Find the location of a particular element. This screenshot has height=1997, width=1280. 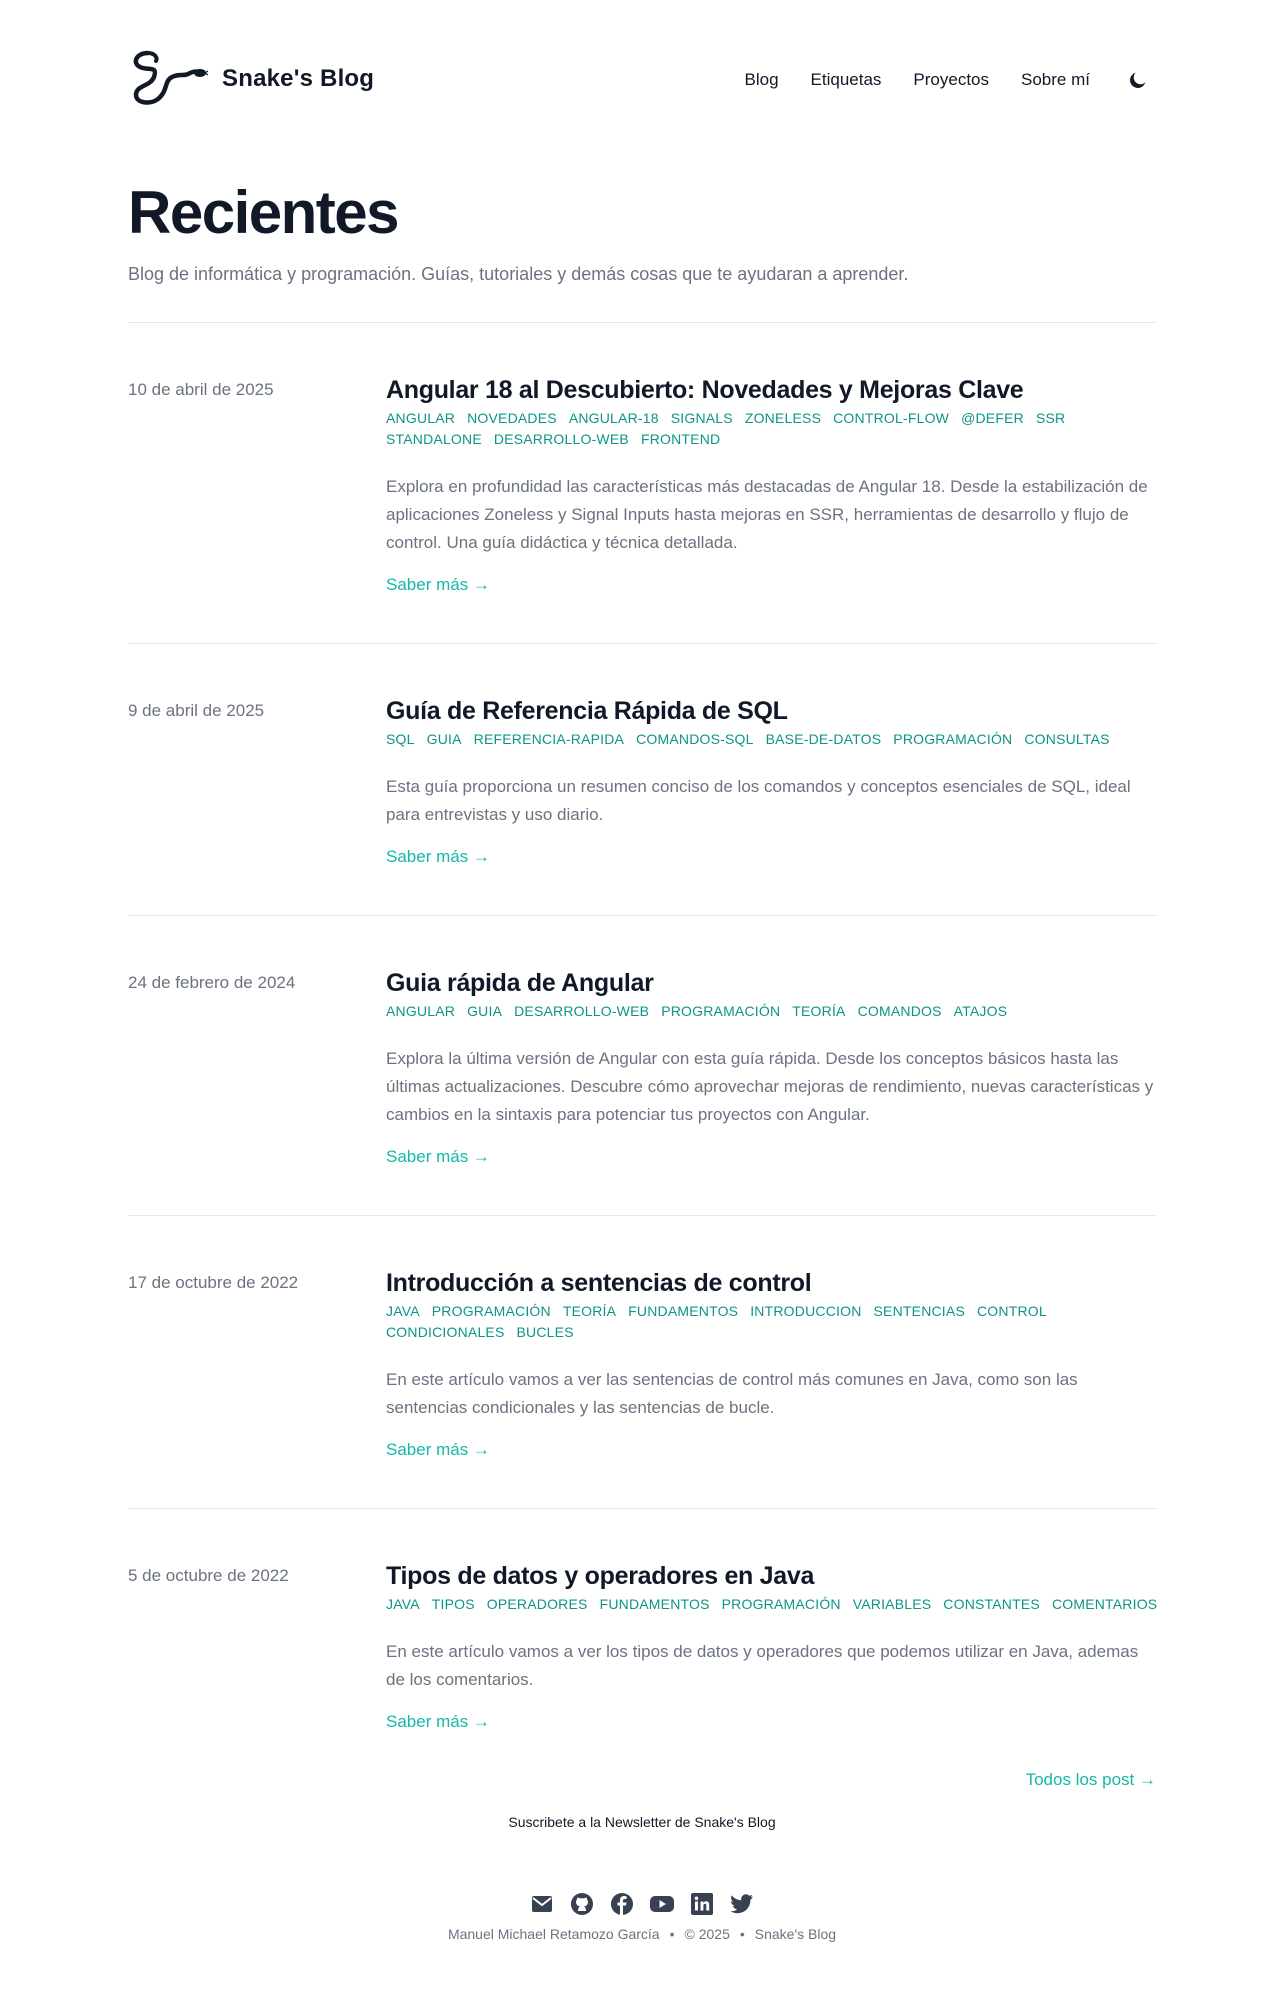

post-tag: SENTENCIAS is located at coordinates (919, 1311).